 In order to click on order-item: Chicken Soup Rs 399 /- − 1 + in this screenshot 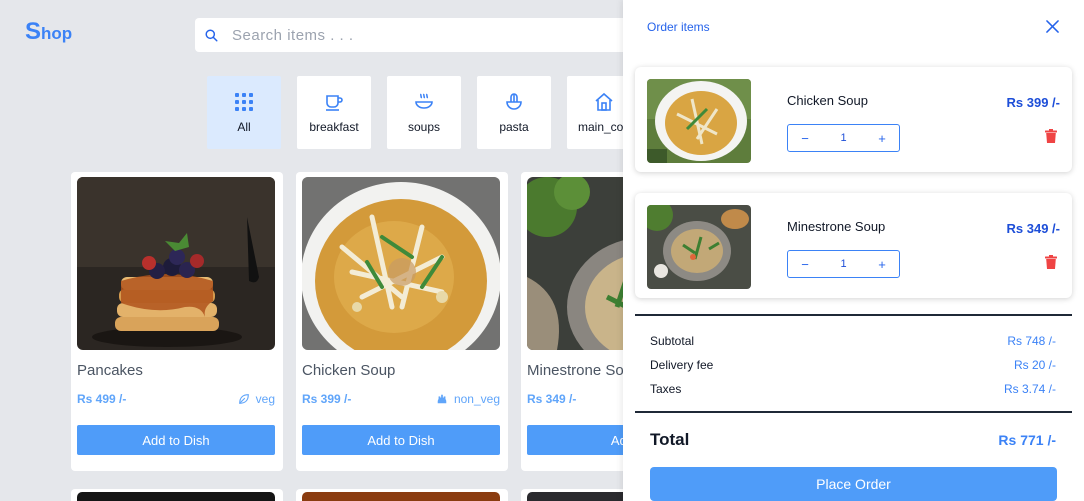, I will do `click(853, 119)`.